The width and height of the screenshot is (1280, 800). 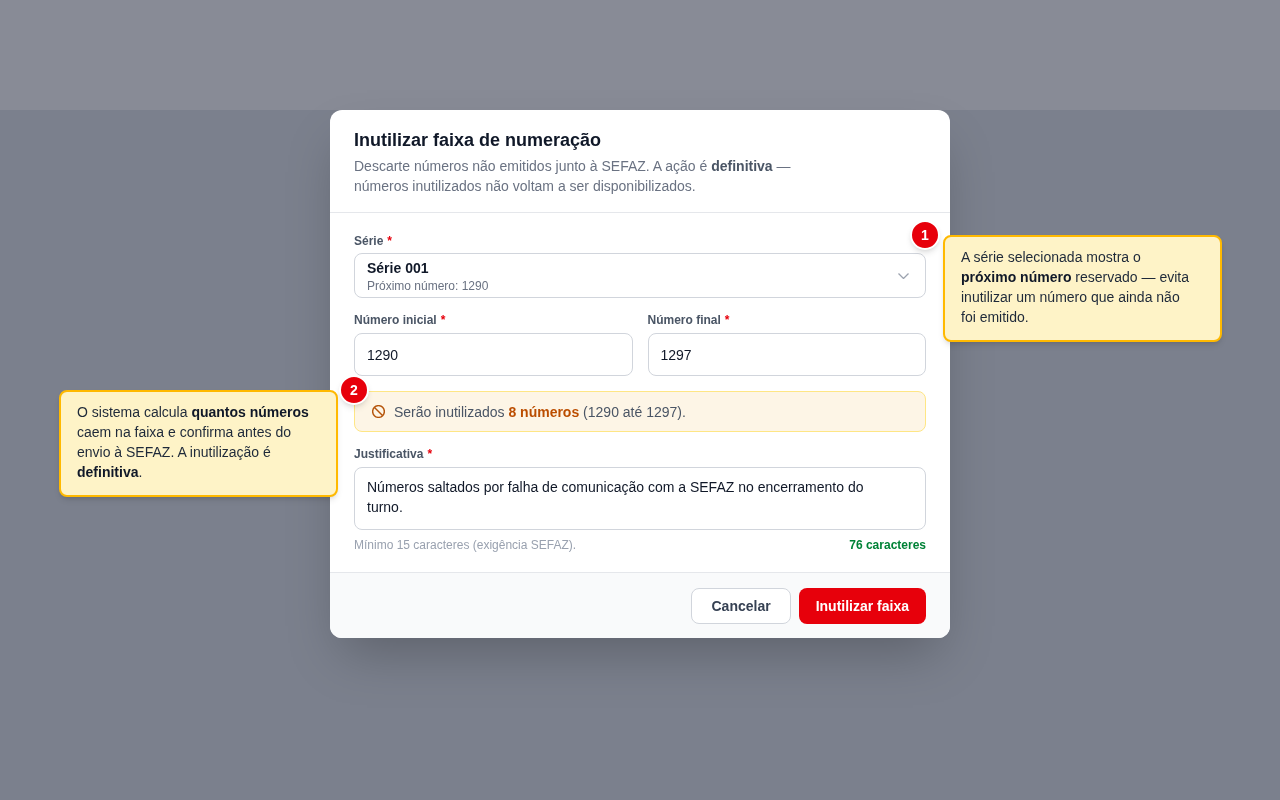 What do you see at coordinates (684, 320) in the screenshot?
I see `field-label: Número final` at bounding box center [684, 320].